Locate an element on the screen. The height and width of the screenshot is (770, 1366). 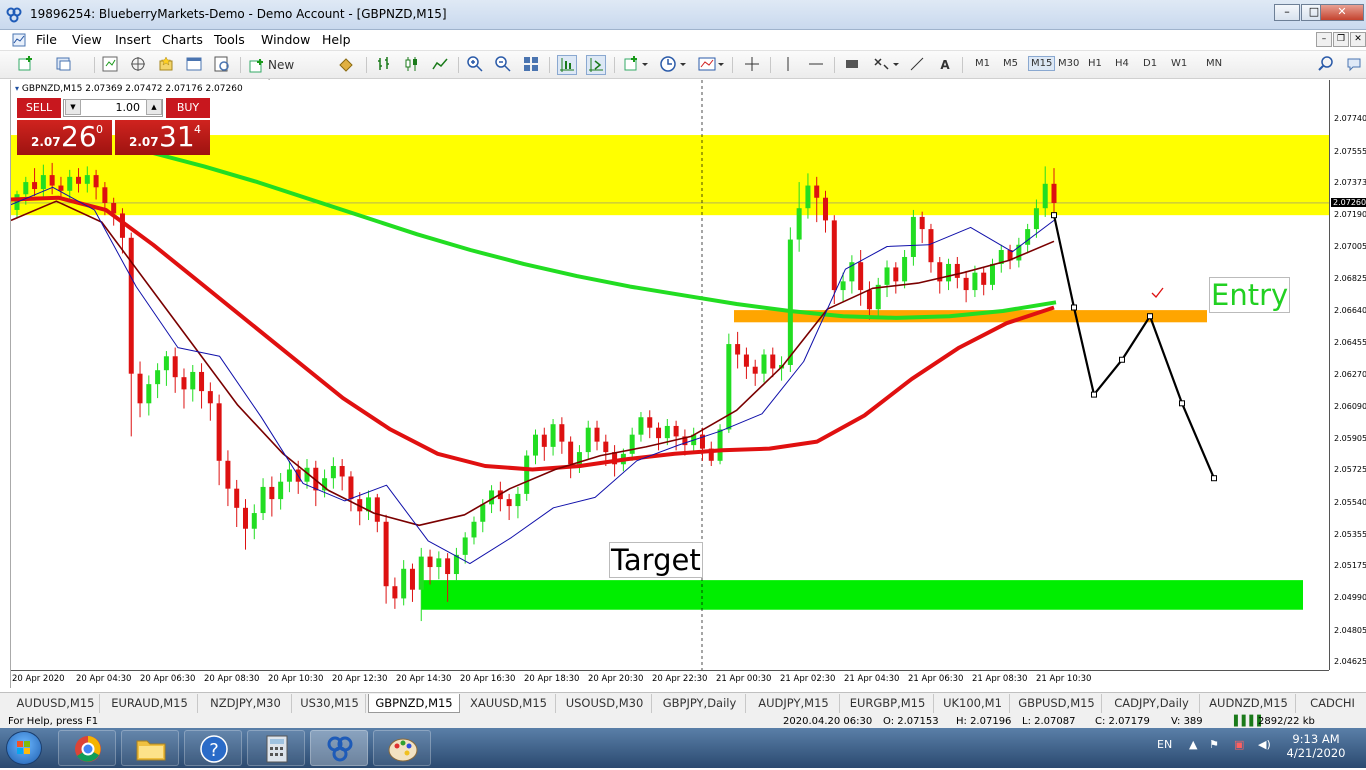
tray-expand-icon: ▲ is located at coordinates (1193, 744).